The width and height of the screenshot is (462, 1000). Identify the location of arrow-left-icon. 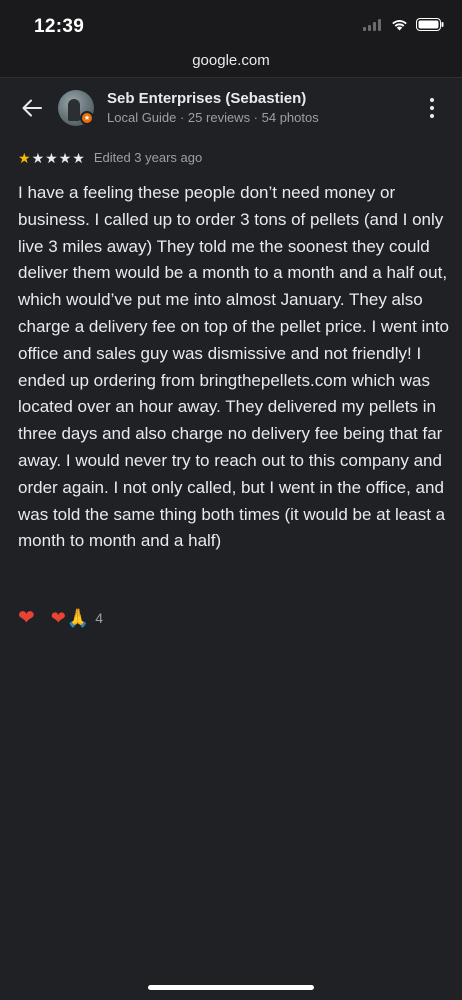
(32, 108).